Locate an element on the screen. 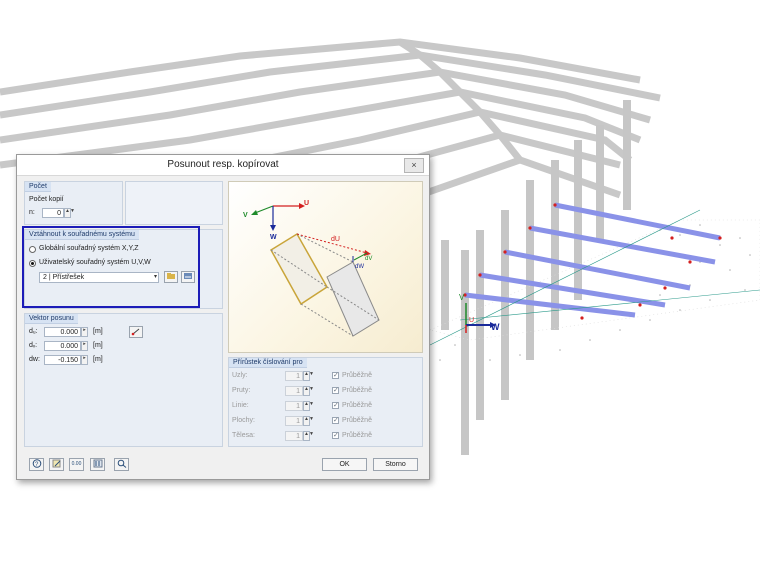 This screenshot has width=760, height=570. move-diagram: U V W dU dV dW is located at coordinates (325, 267).